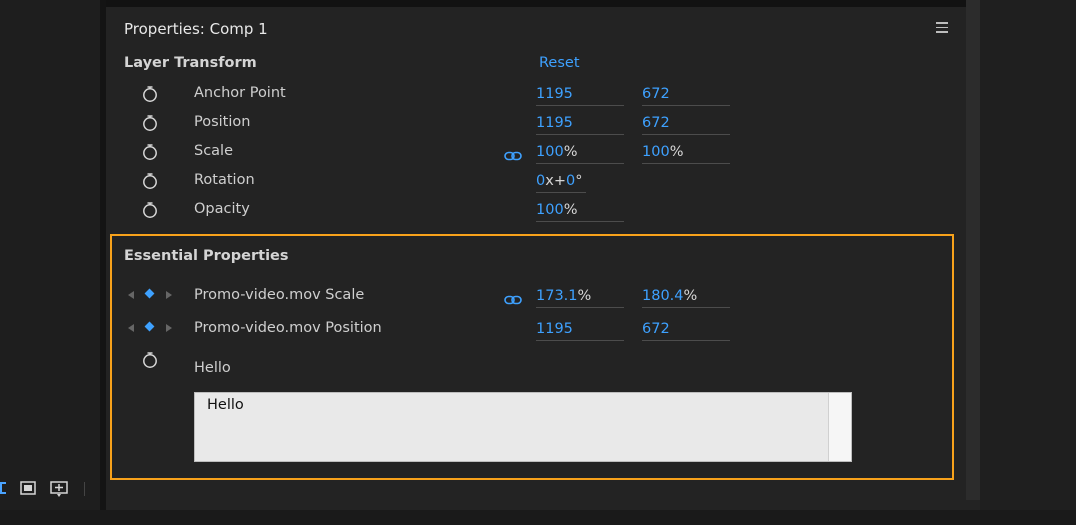  Describe the element at coordinates (561, 182) in the screenshot. I see `rotation-field: 0x+0°` at that location.